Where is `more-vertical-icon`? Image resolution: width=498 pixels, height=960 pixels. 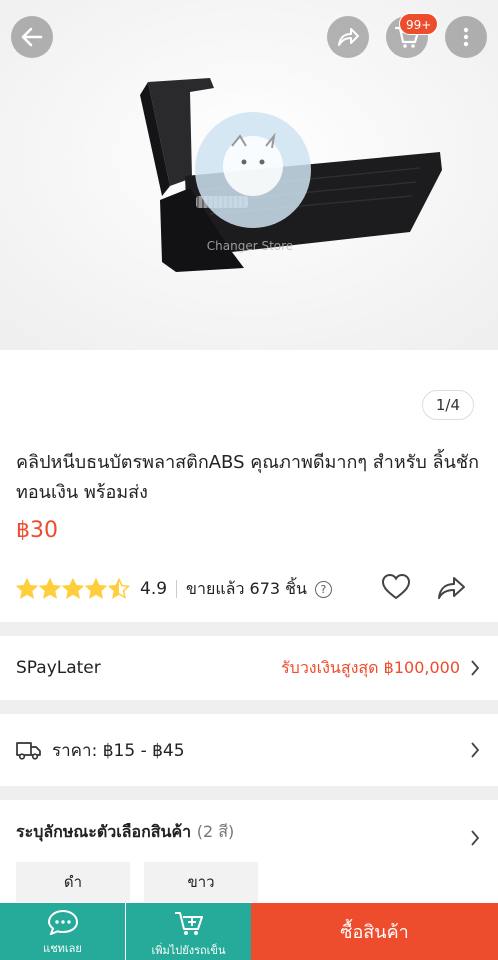 more-vertical-icon is located at coordinates (466, 37).